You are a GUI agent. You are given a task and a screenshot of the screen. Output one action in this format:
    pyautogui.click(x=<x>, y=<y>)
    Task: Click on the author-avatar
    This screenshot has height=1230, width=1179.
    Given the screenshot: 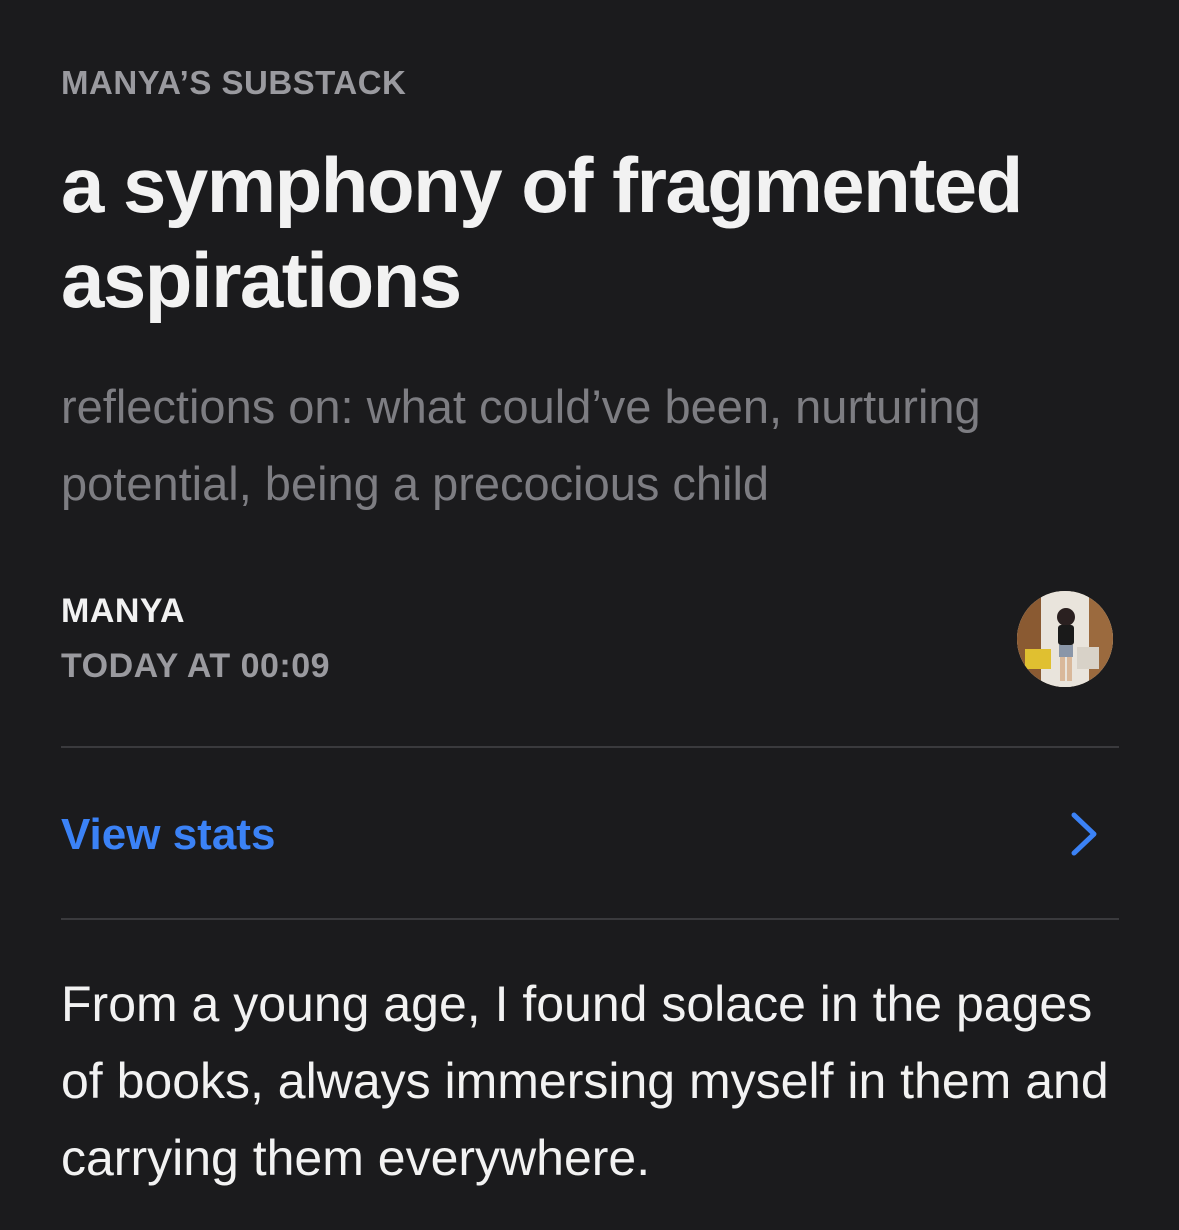 What is the action you would take?
    pyautogui.click(x=1065, y=639)
    